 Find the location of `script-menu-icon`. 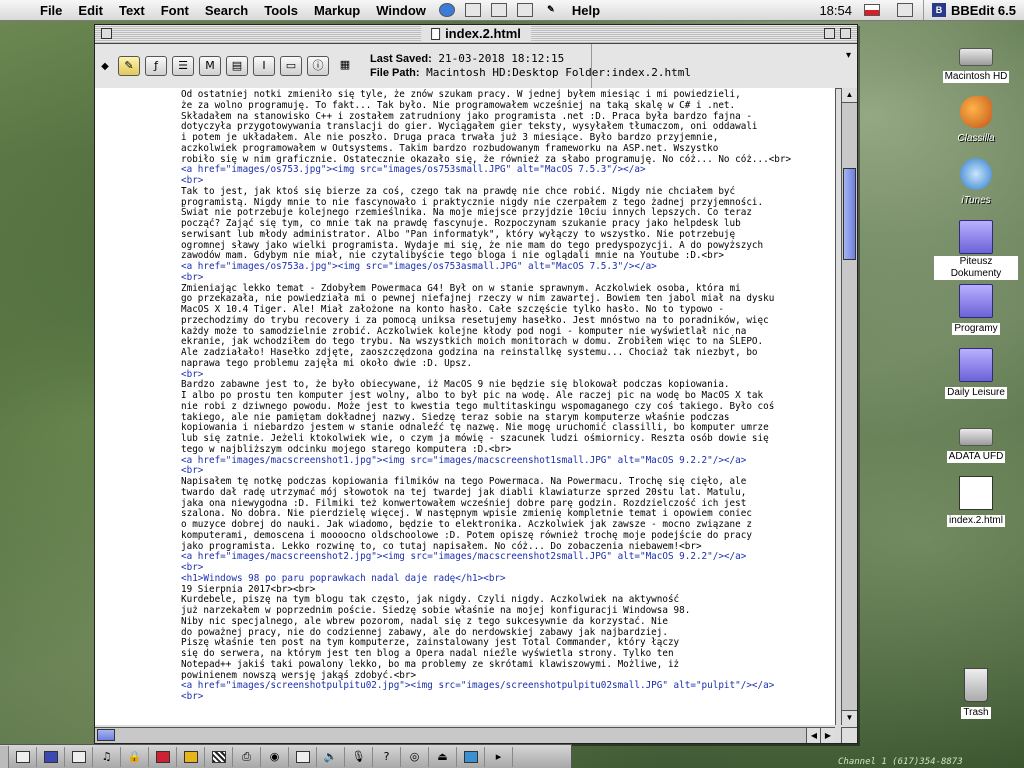

script-menu-icon is located at coordinates (472, 10).